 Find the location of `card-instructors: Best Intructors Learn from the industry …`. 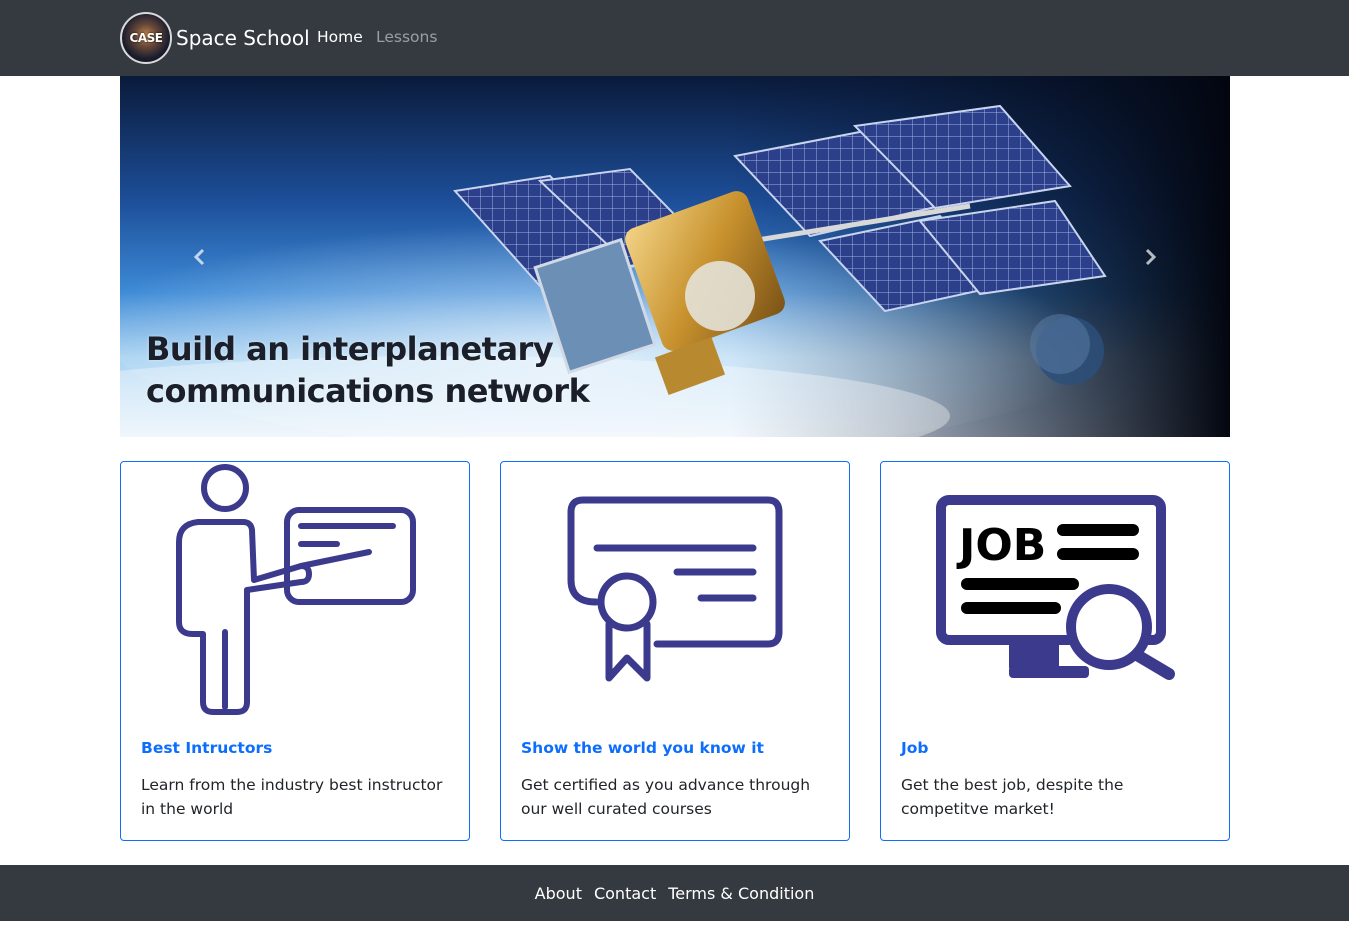

card-instructors: Best Intructors Learn from the industry … is located at coordinates (295, 651).